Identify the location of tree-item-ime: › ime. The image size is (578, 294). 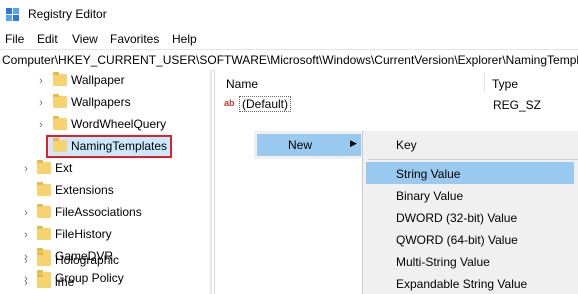
(105, 283).